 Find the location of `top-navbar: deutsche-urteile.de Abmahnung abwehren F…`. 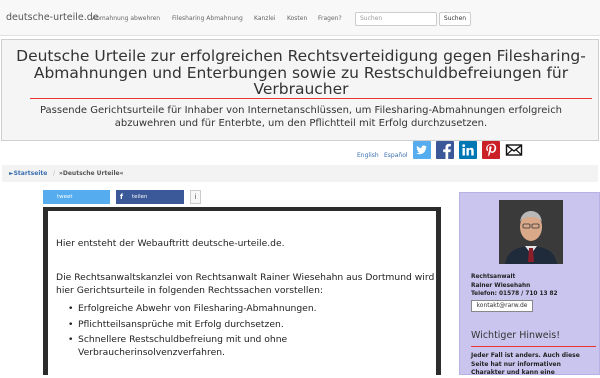

top-navbar: deutsche-urteile.de Abmahnung abwehren F… is located at coordinates (300, 18).